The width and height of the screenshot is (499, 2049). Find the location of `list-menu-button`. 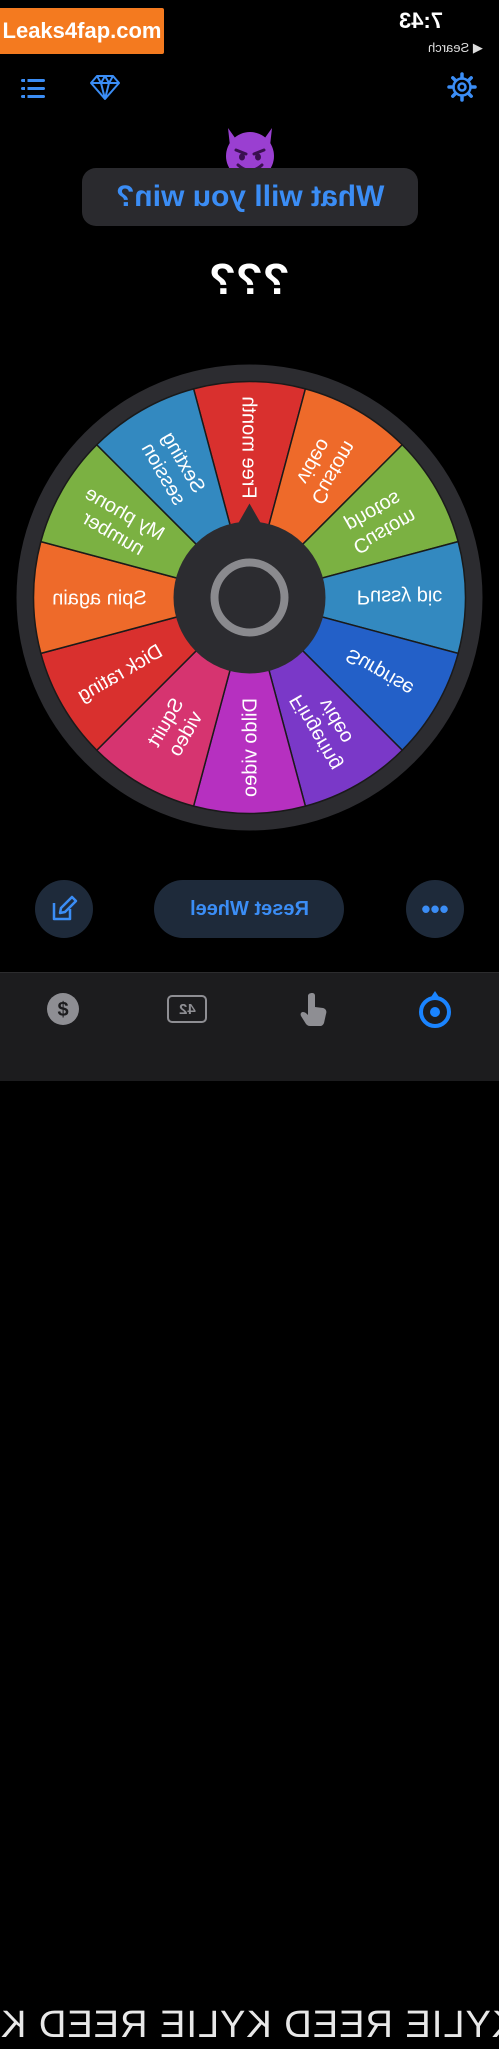

list-menu-button is located at coordinates (35, 89).